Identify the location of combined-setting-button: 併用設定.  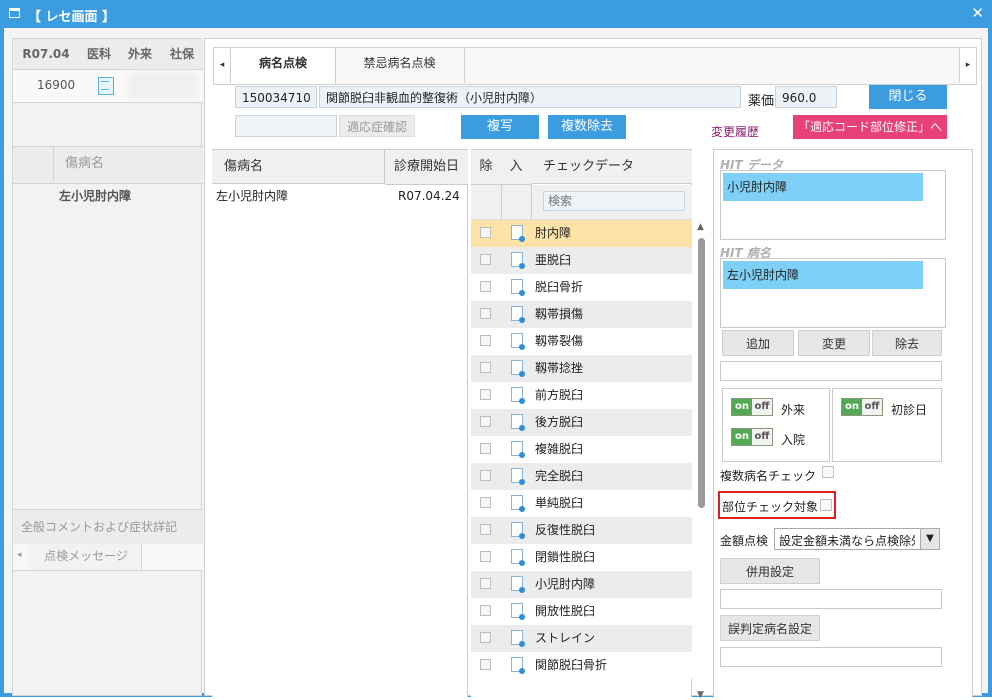
(770, 571).